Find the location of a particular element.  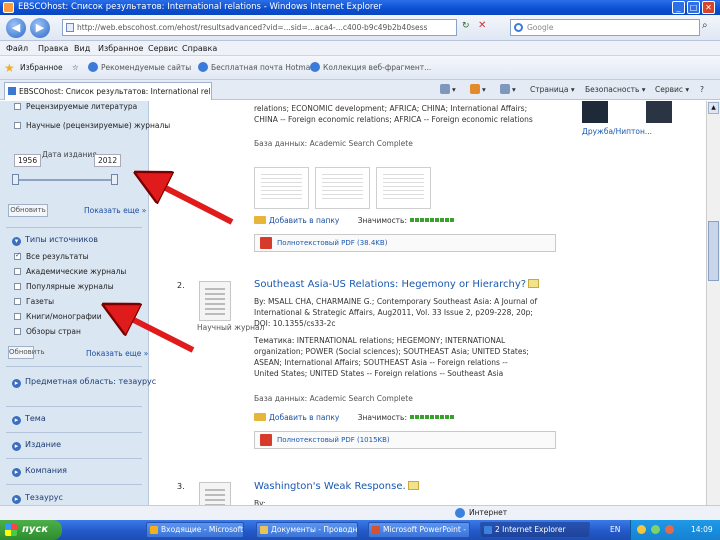

menu-favorites: Избранное is located at coordinates (120, 48).